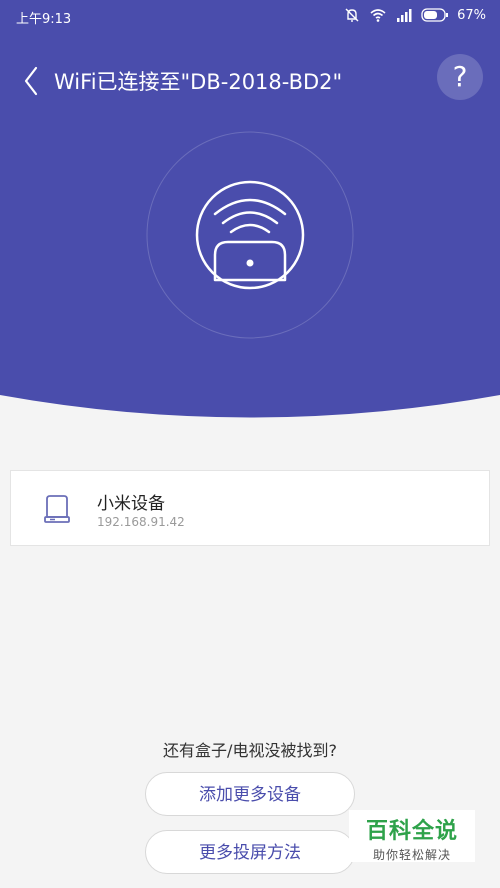 The image size is (500, 888). Describe the element at coordinates (131, 504) in the screenshot. I see `device-name: 小米设备` at that location.